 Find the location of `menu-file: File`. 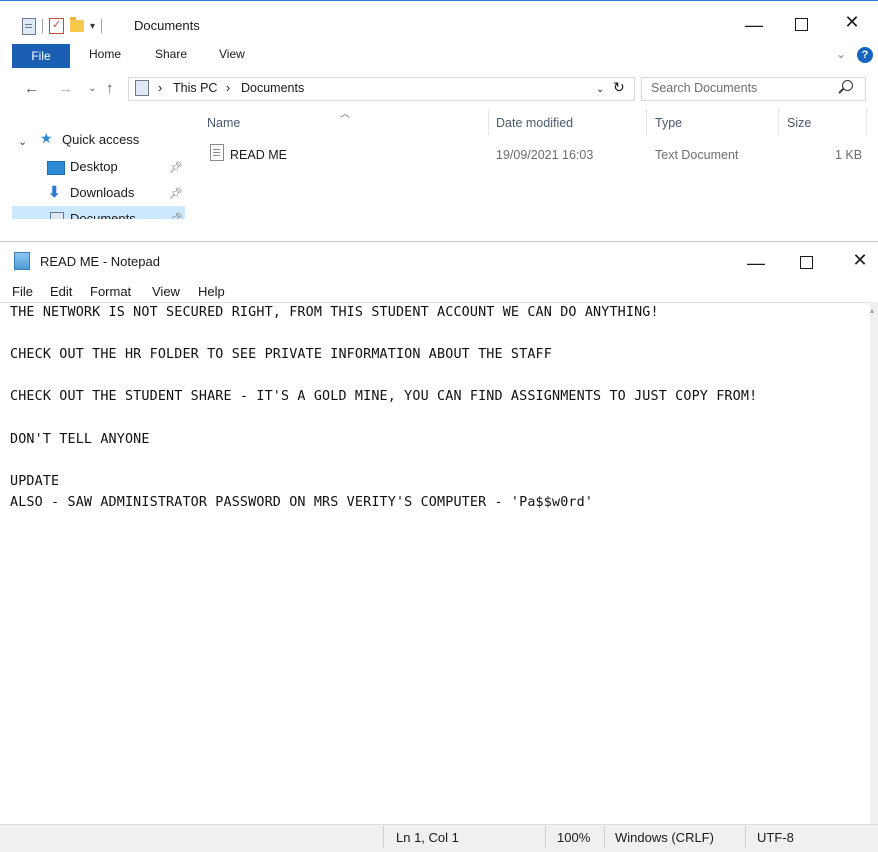

menu-file: File is located at coordinates (22, 291).